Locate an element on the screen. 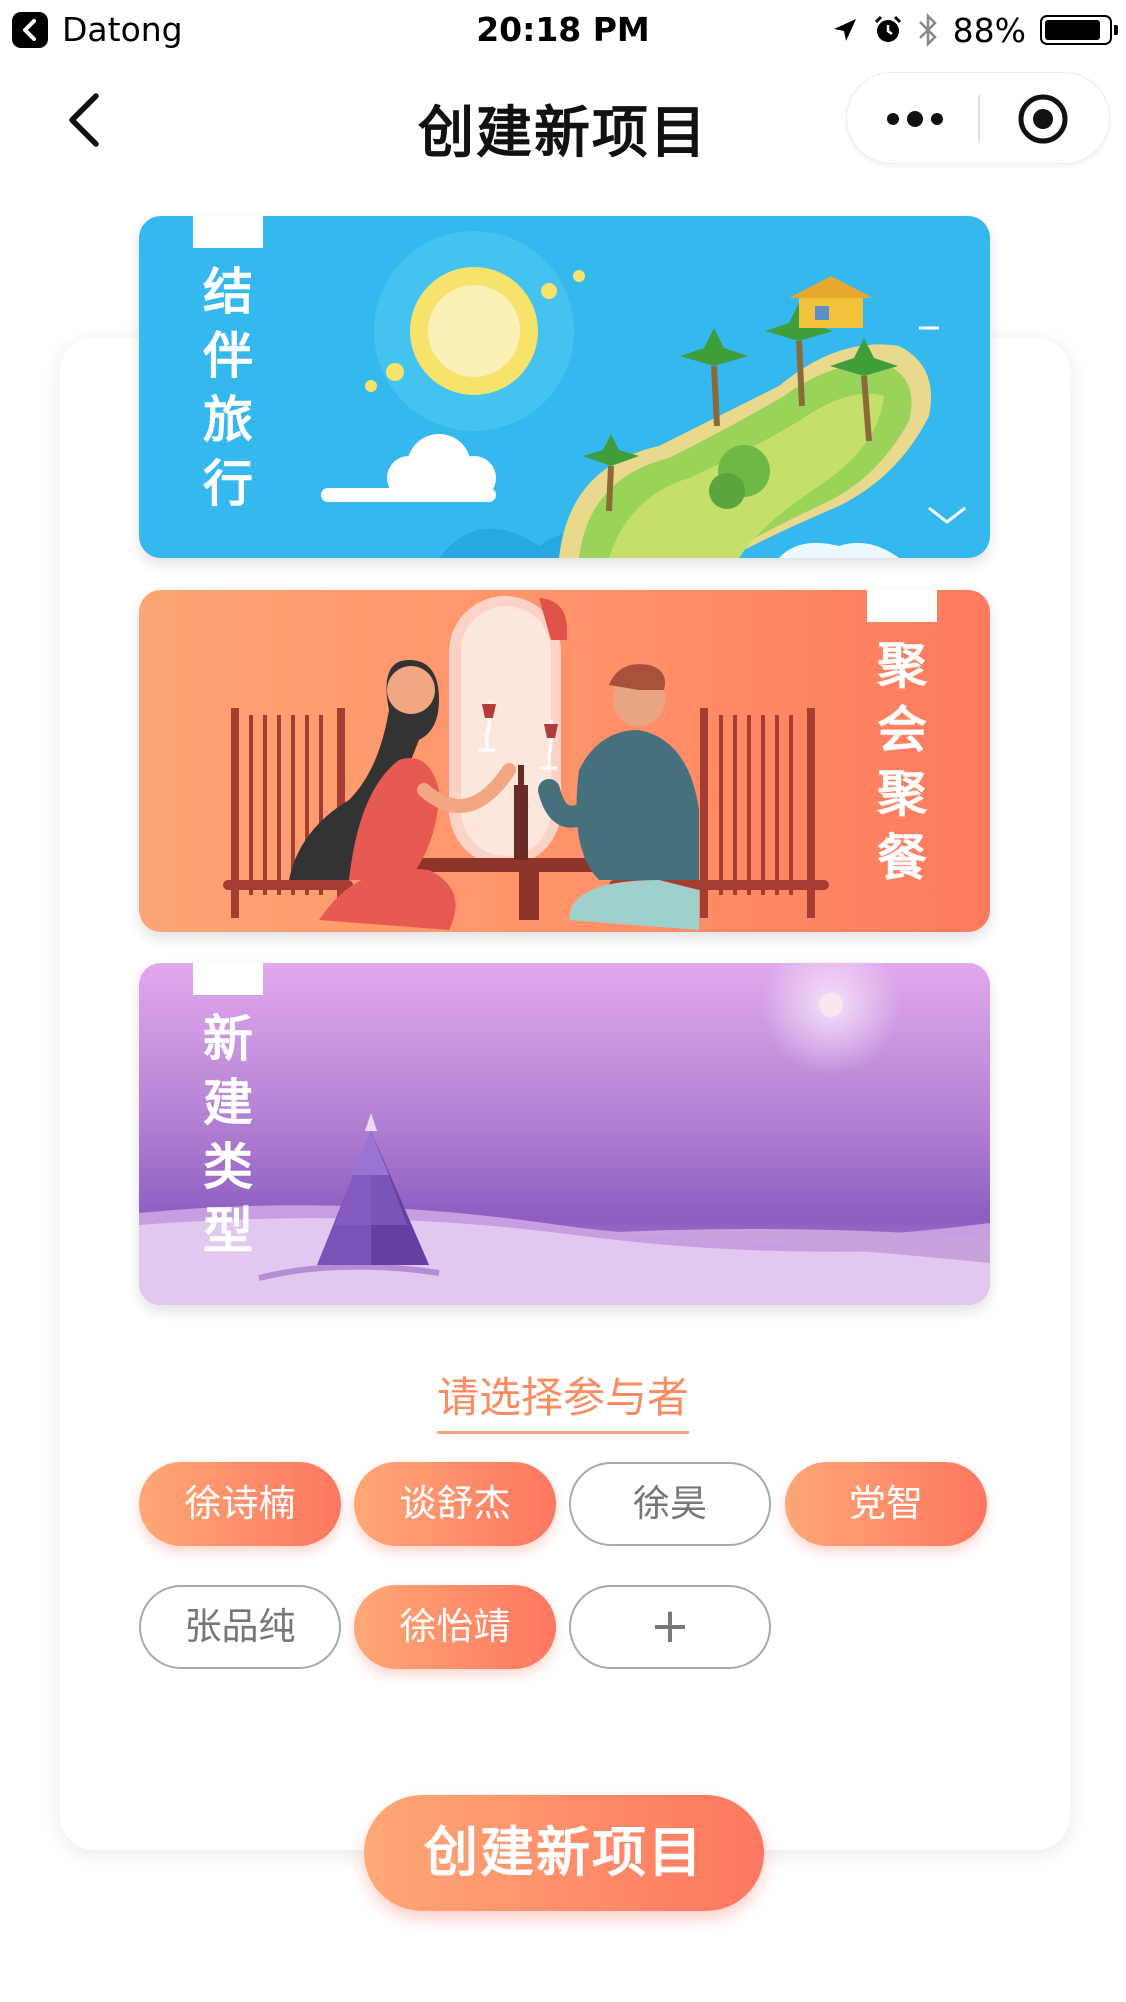 This screenshot has width=1126, height=2002. battery-percent: 88% is located at coordinates (989, 30).